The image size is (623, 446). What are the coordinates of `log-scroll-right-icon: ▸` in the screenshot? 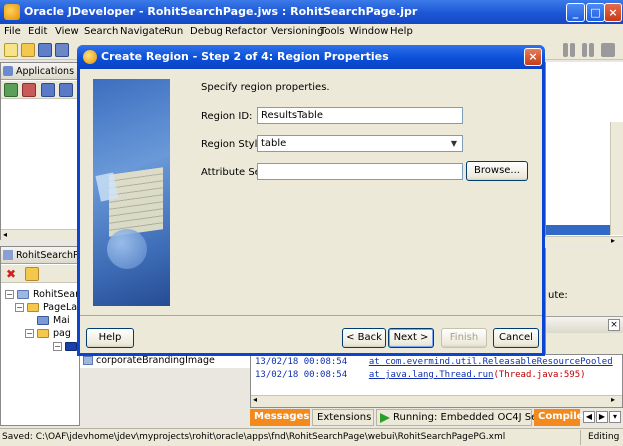 It's located at (613, 399).